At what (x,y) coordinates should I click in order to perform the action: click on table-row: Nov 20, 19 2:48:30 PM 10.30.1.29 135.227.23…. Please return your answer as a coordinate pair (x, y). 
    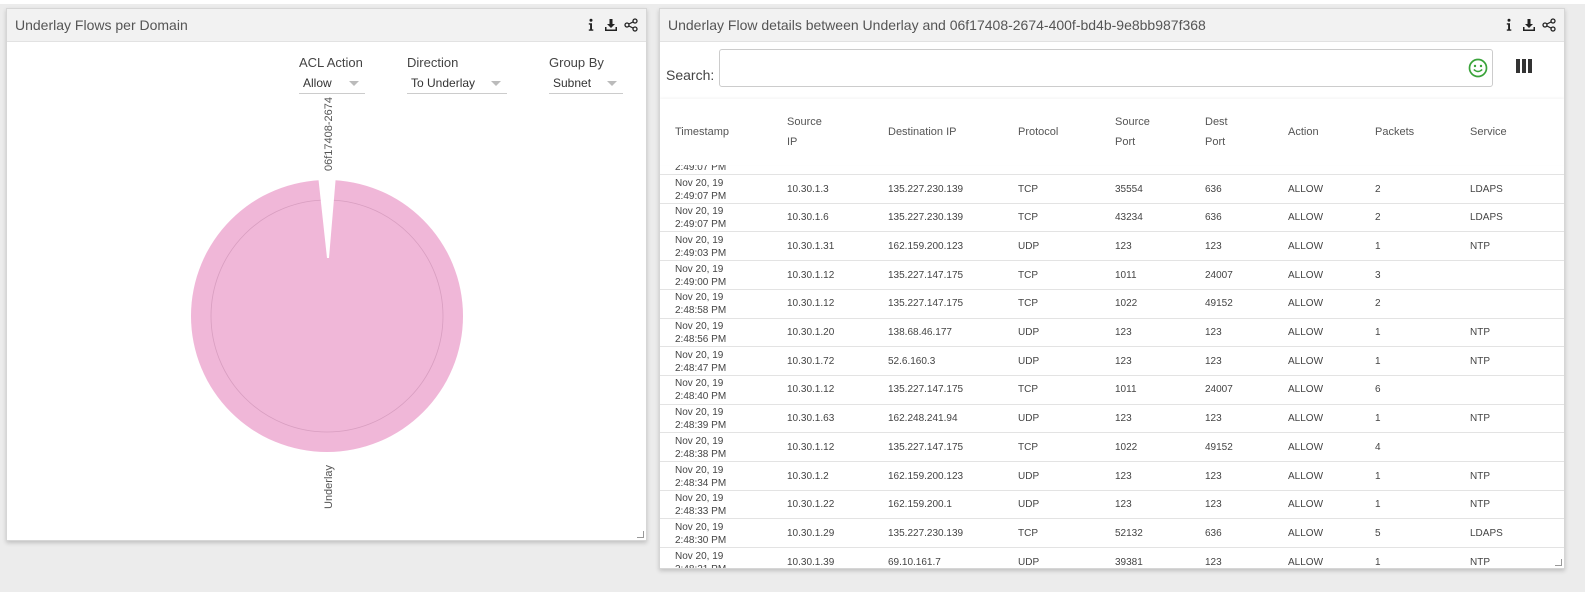
    Looking at the image, I should click on (1112, 532).